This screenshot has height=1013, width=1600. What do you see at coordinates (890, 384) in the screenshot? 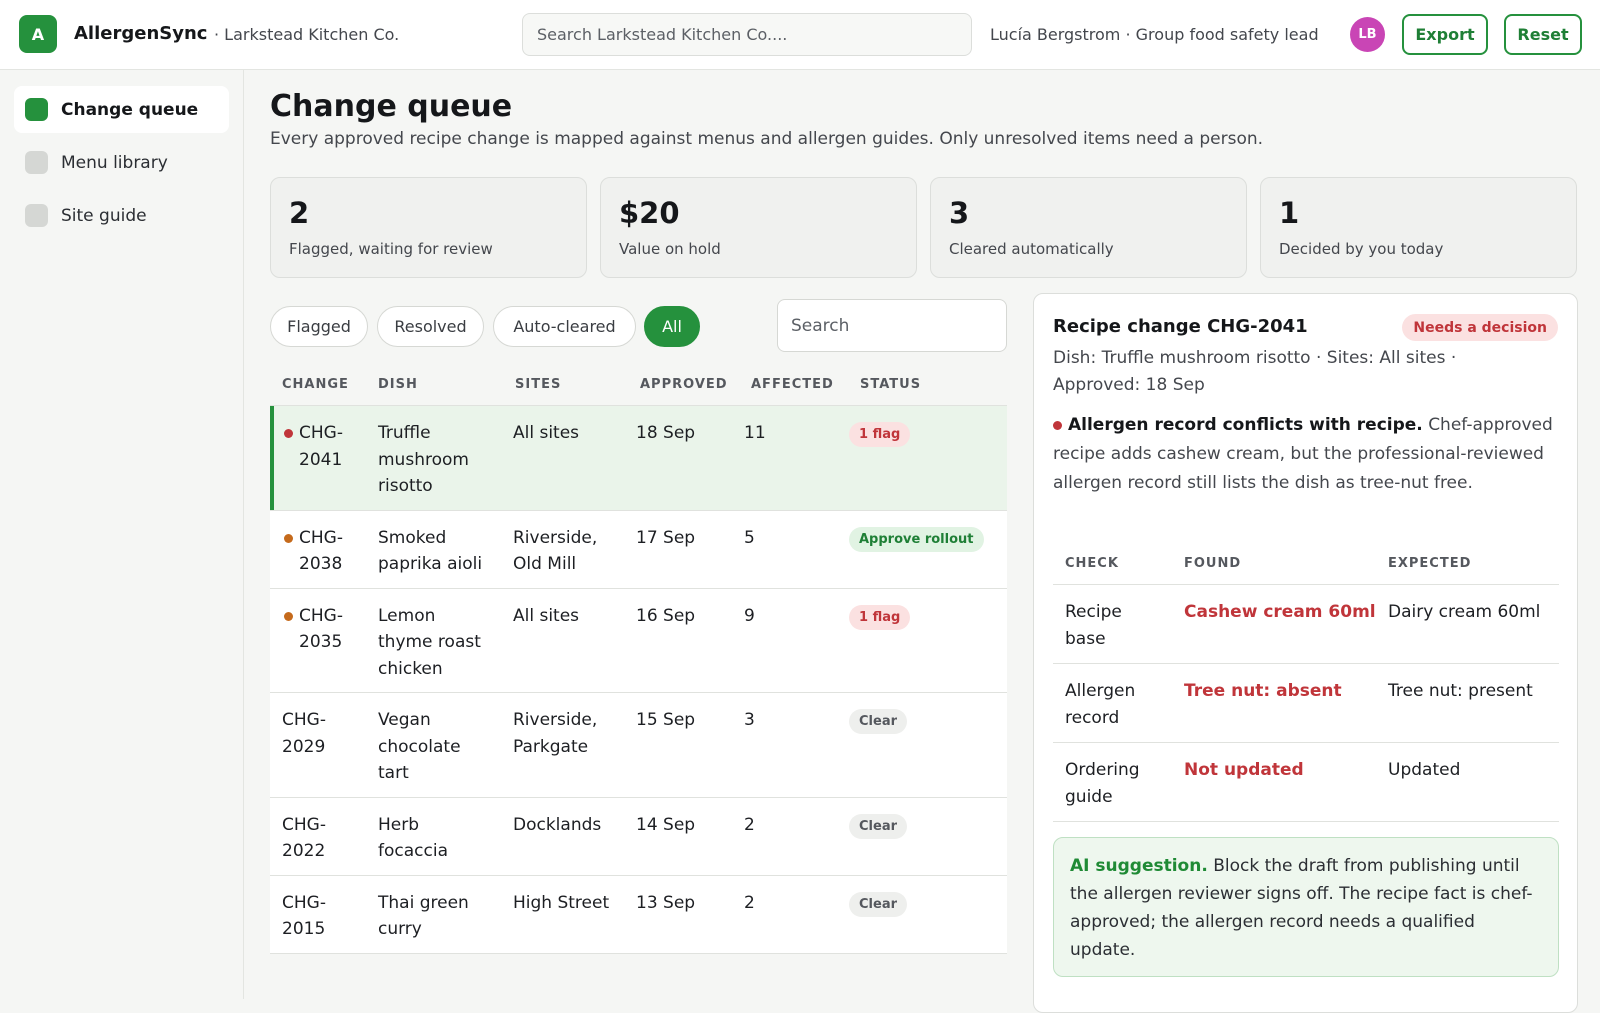
I see `column-header-status: STATUS` at bounding box center [890, 384].